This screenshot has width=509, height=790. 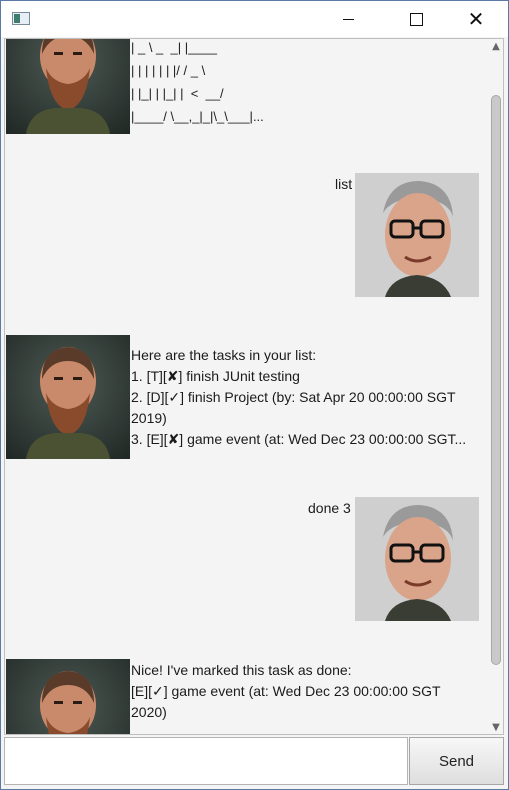 What do you see at coordinates (456, 761) in the screenshot?
I see `send-button: Send` at bounding box center [456, 761].